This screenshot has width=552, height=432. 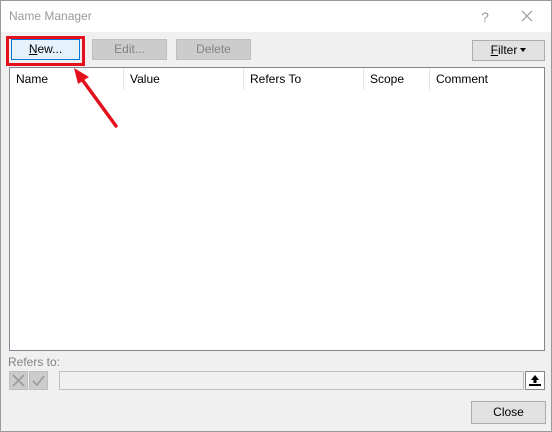 What do you see at coordinates (213, 49) in the screenshot?
I see `delete-button: Delete` at bounding box center [213, 49].